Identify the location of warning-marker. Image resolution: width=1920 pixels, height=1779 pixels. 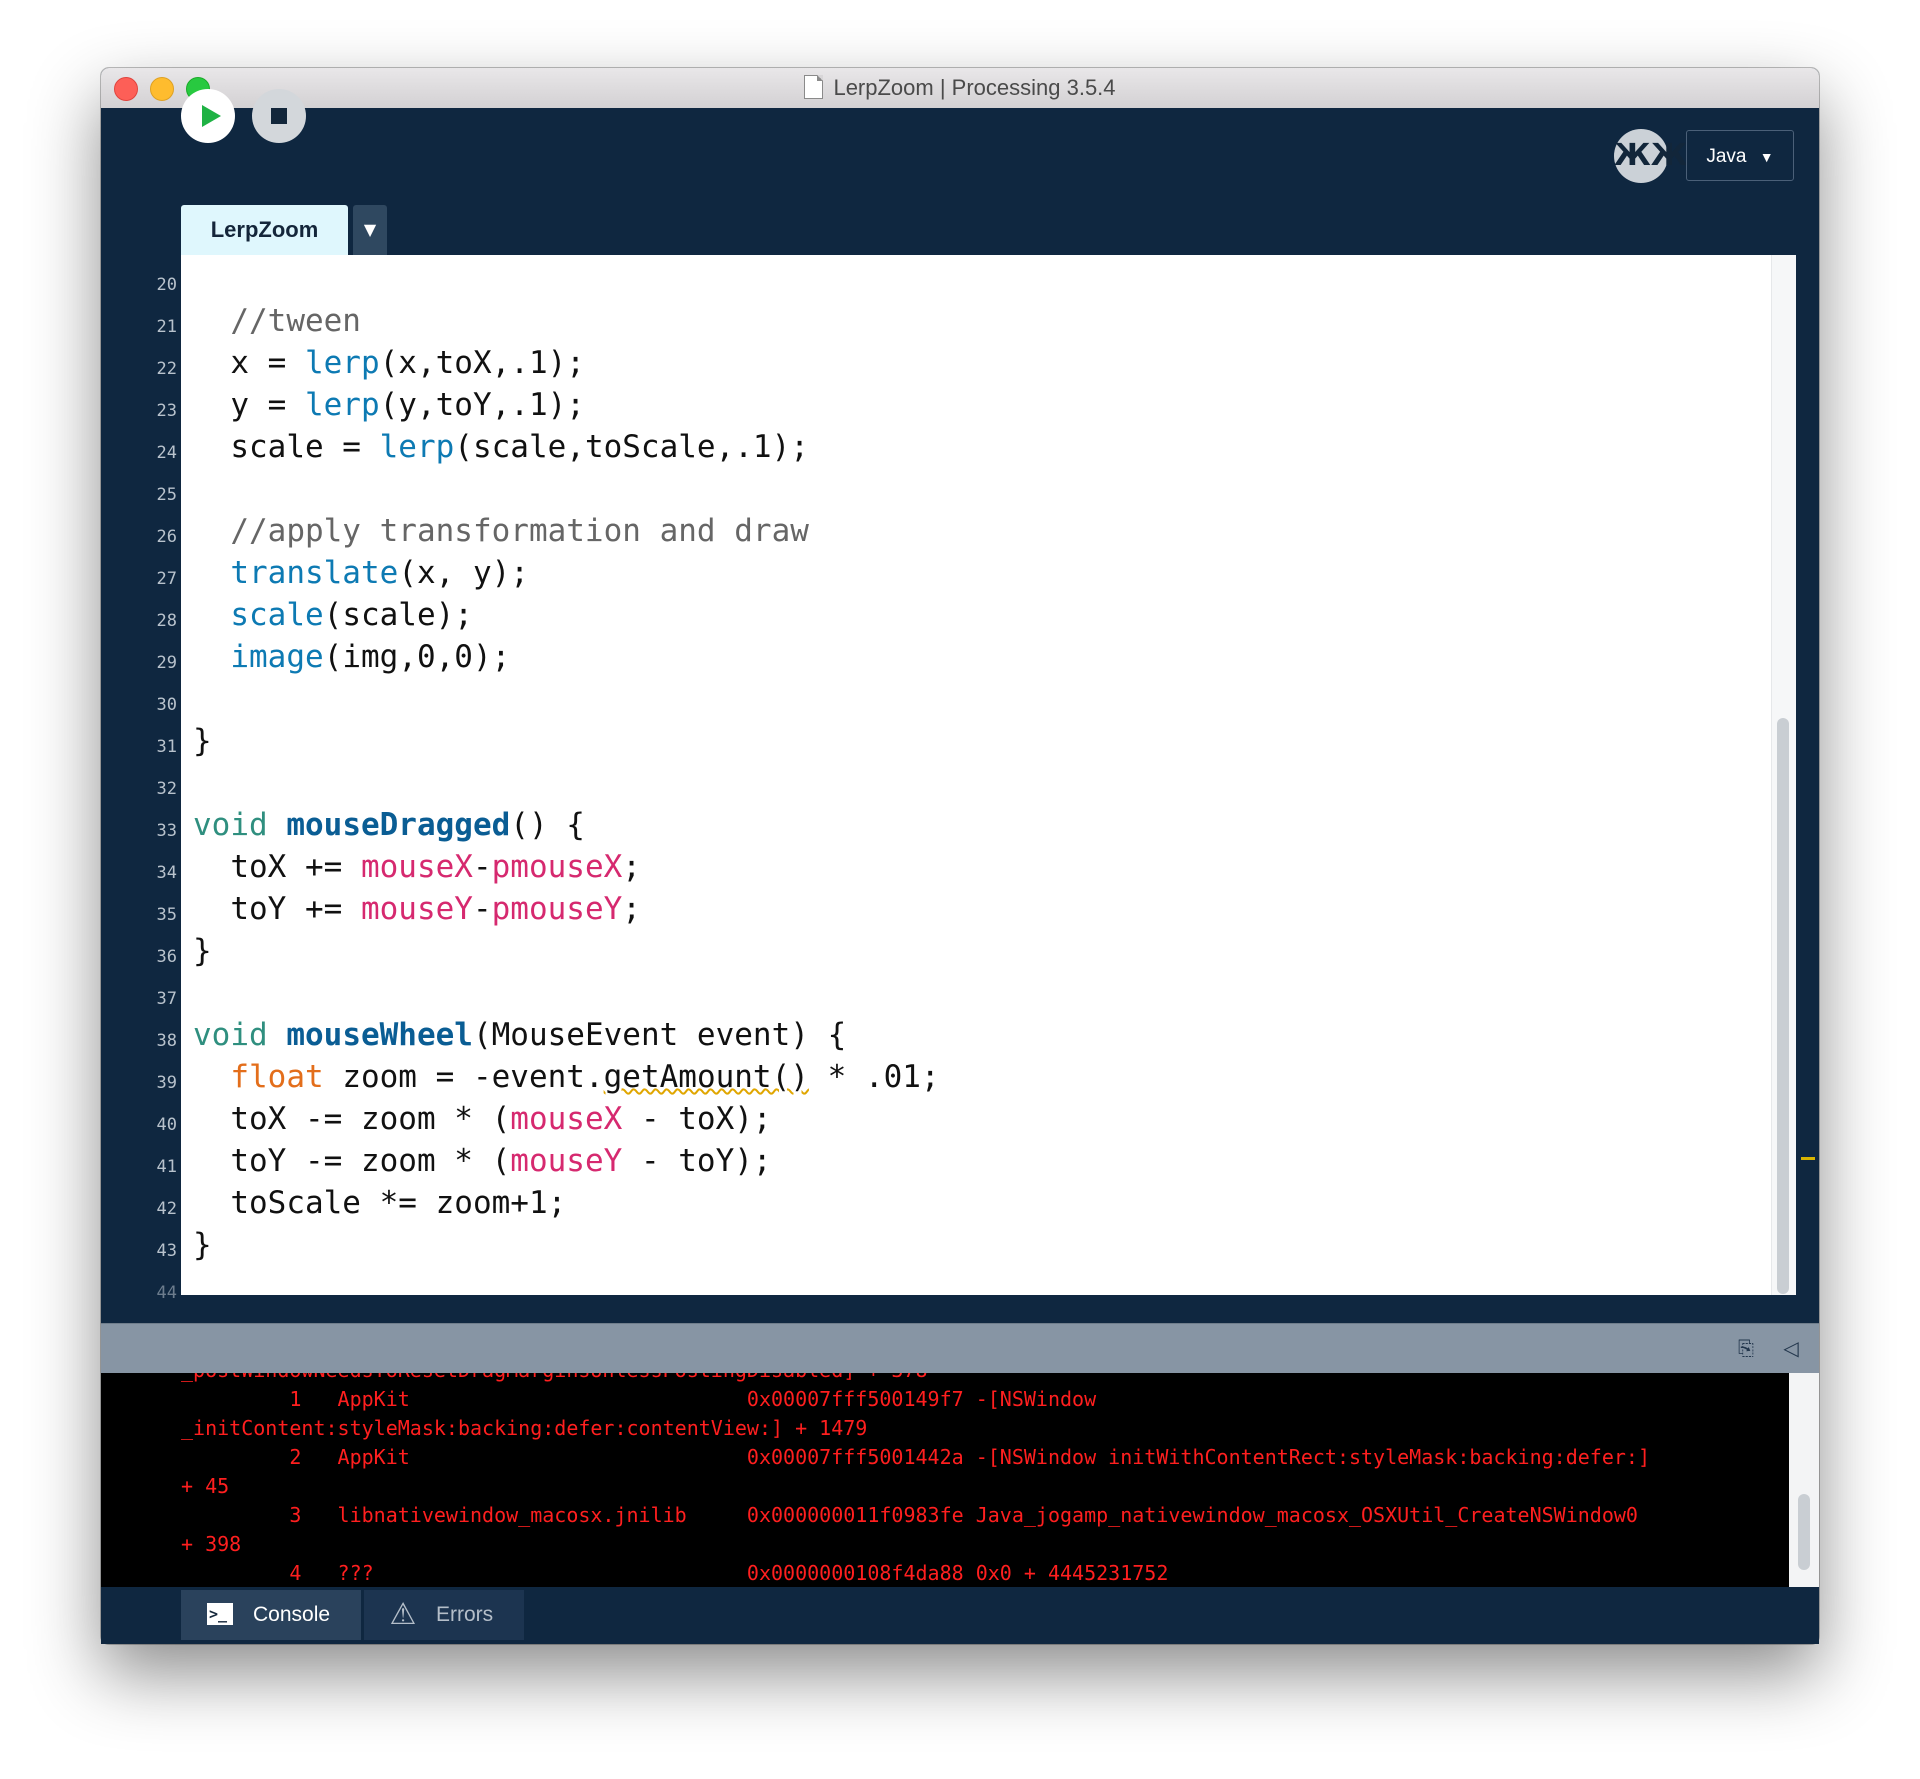
(1808, 1158).